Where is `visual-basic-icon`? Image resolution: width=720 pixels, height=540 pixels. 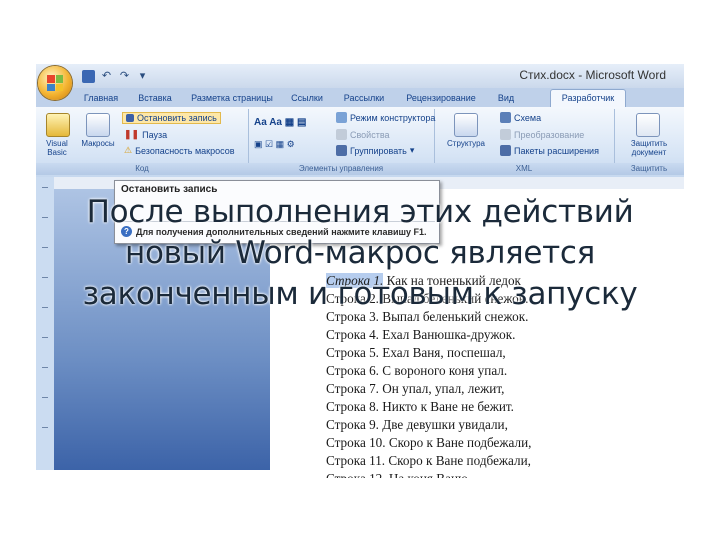
visual-basic-icon is located at coordinates (58, 125).